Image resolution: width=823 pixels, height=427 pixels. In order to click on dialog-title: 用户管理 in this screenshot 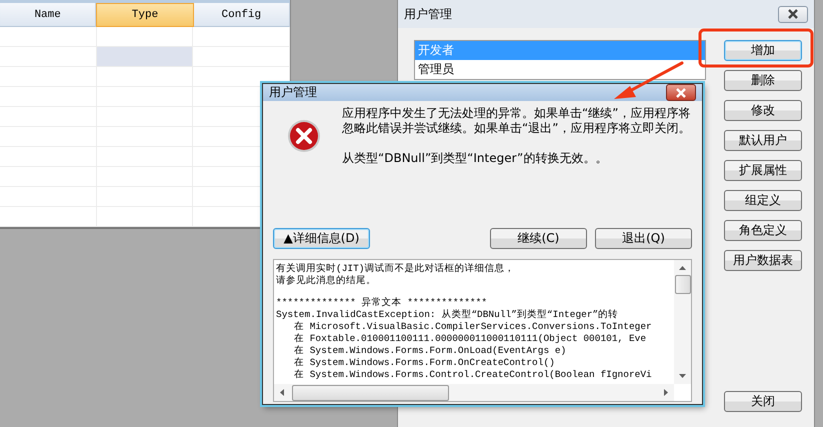, I will do `click(293, 92)`.